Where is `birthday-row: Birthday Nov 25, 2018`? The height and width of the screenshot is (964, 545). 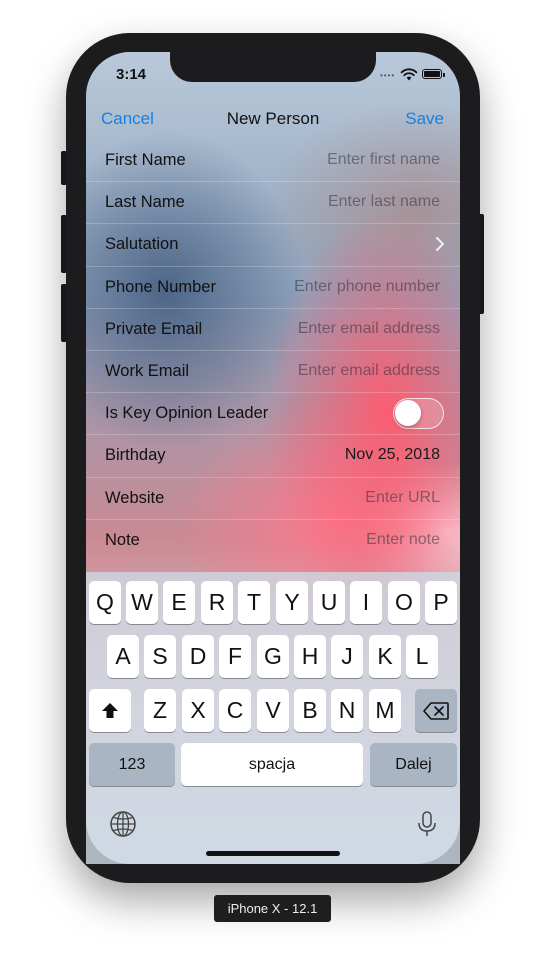
birthday-row: Birthday Nov 25, 2018 is located at coordinates (273, 456).